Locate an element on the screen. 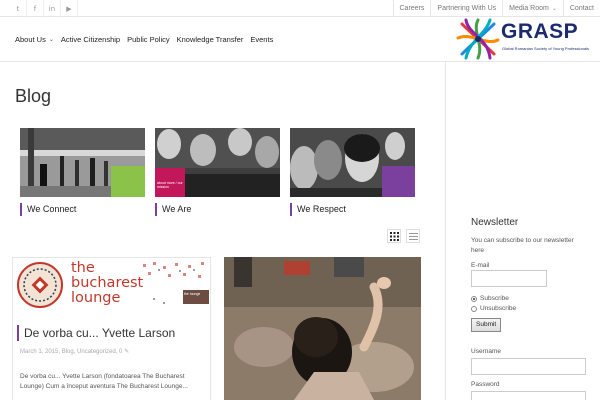  list-view-button is located at coordinates (413, 236).